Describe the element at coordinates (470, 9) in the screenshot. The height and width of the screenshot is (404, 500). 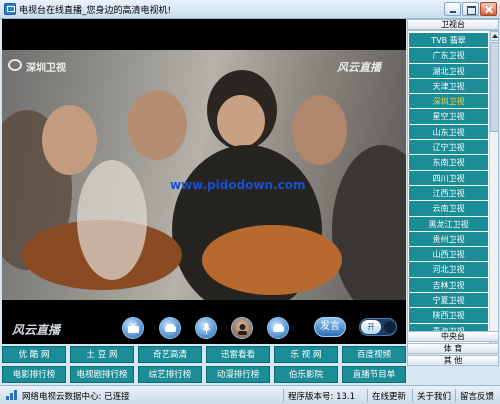
I see `maximize-button` at that location.